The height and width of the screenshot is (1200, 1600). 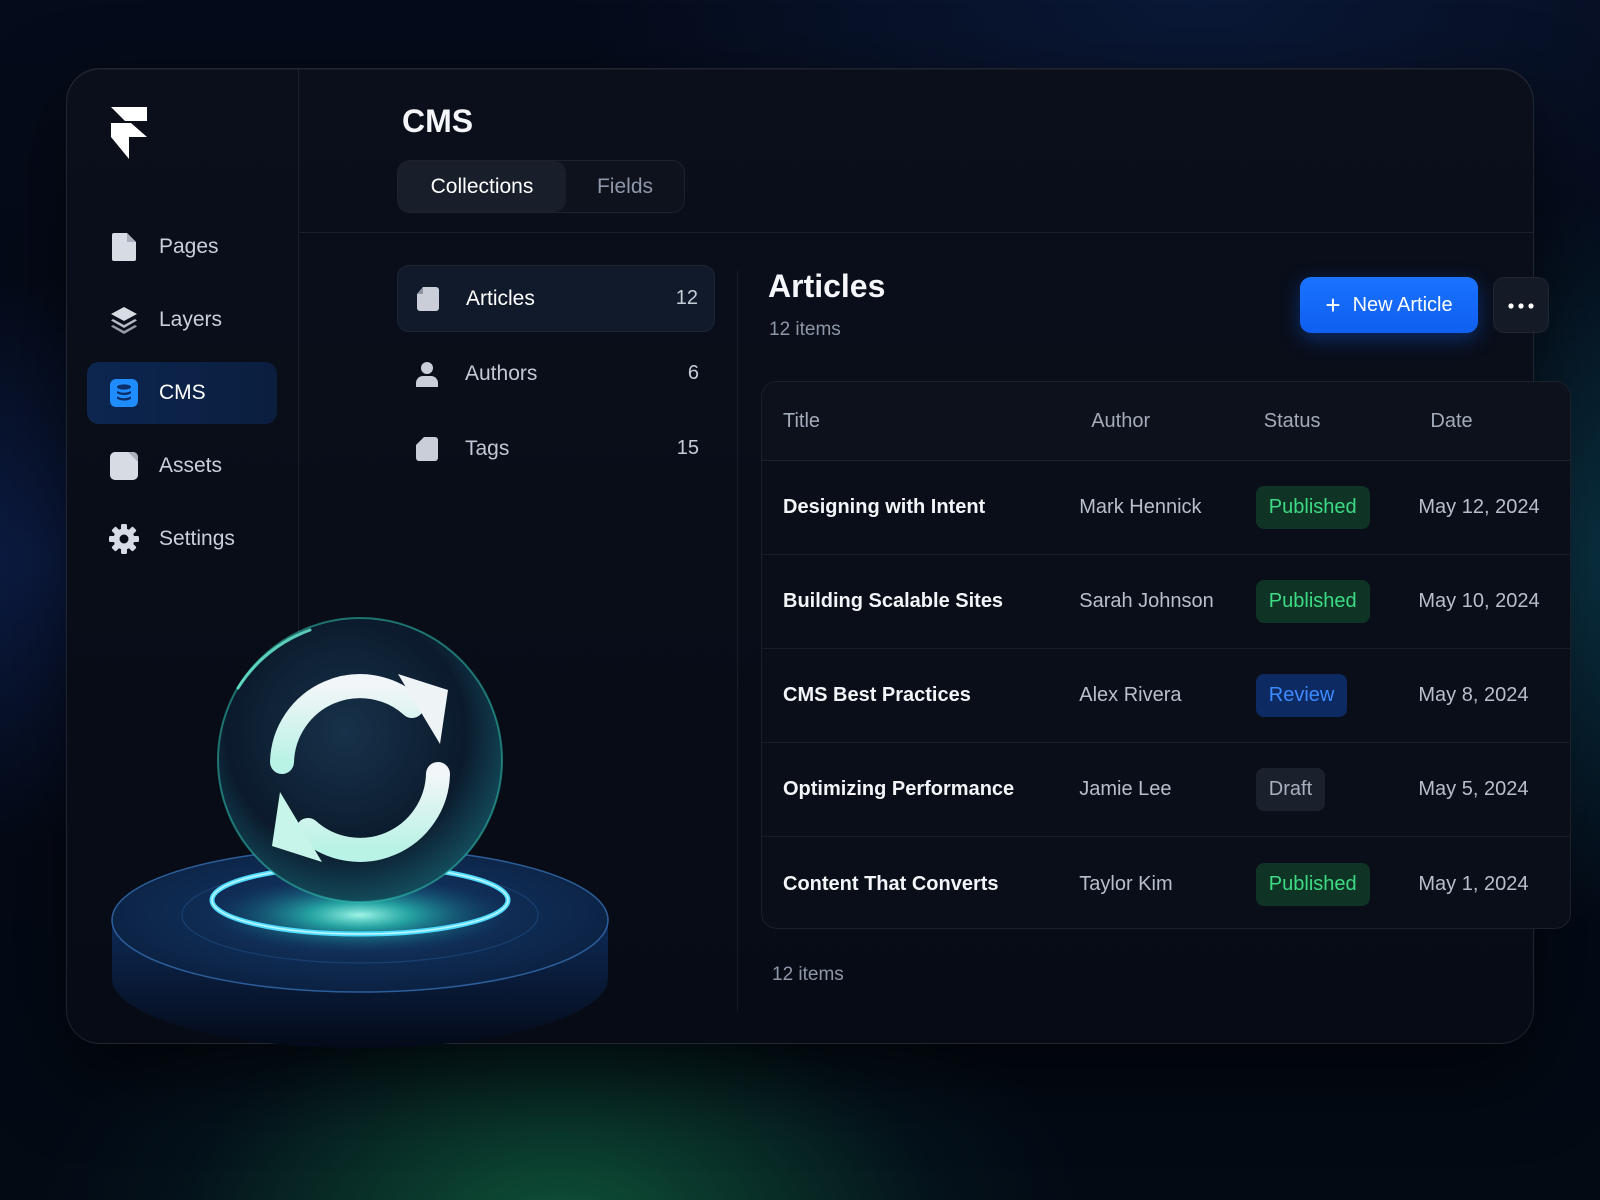 What do you see at coordinates (1473, 695) in the screenshot?
I see `row-date: May 8, 2024` at bounding box center [1473, 695].